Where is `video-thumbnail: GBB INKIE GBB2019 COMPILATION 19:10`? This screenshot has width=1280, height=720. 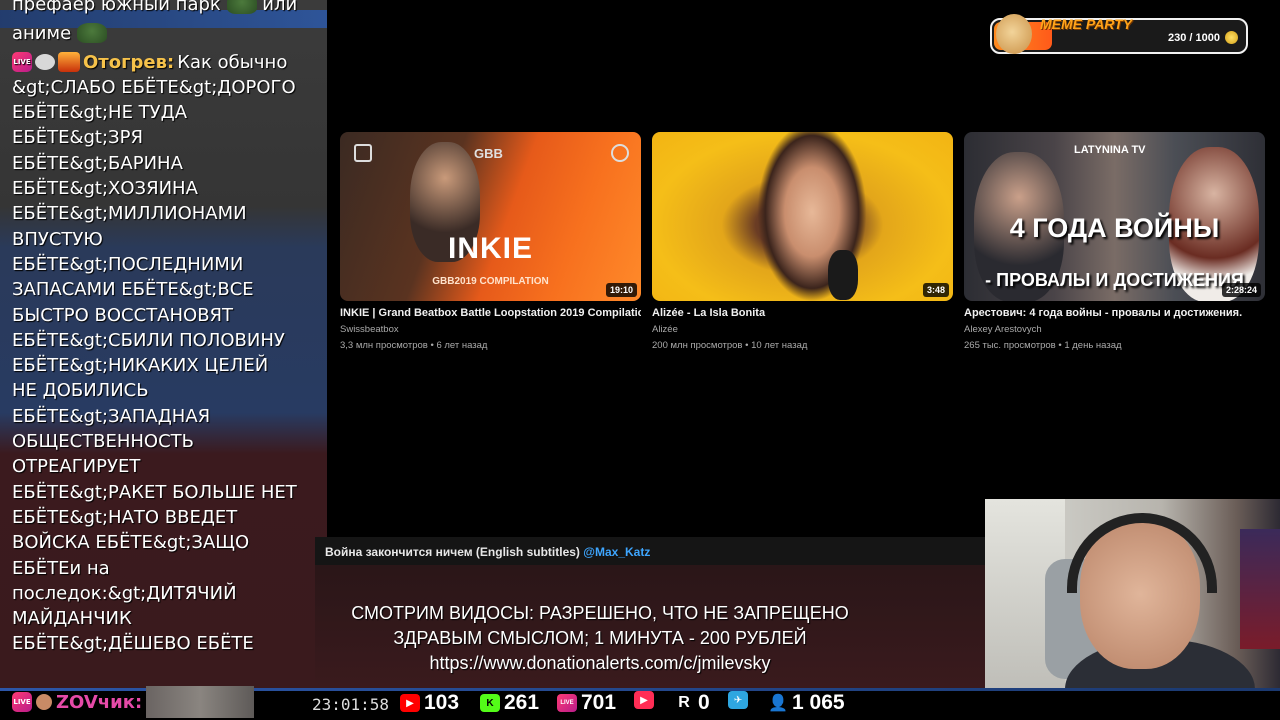
video-thumbnail: GBB INKIE GBB2019 COMPILATION 19:10 is located at coordinates (490, 216).